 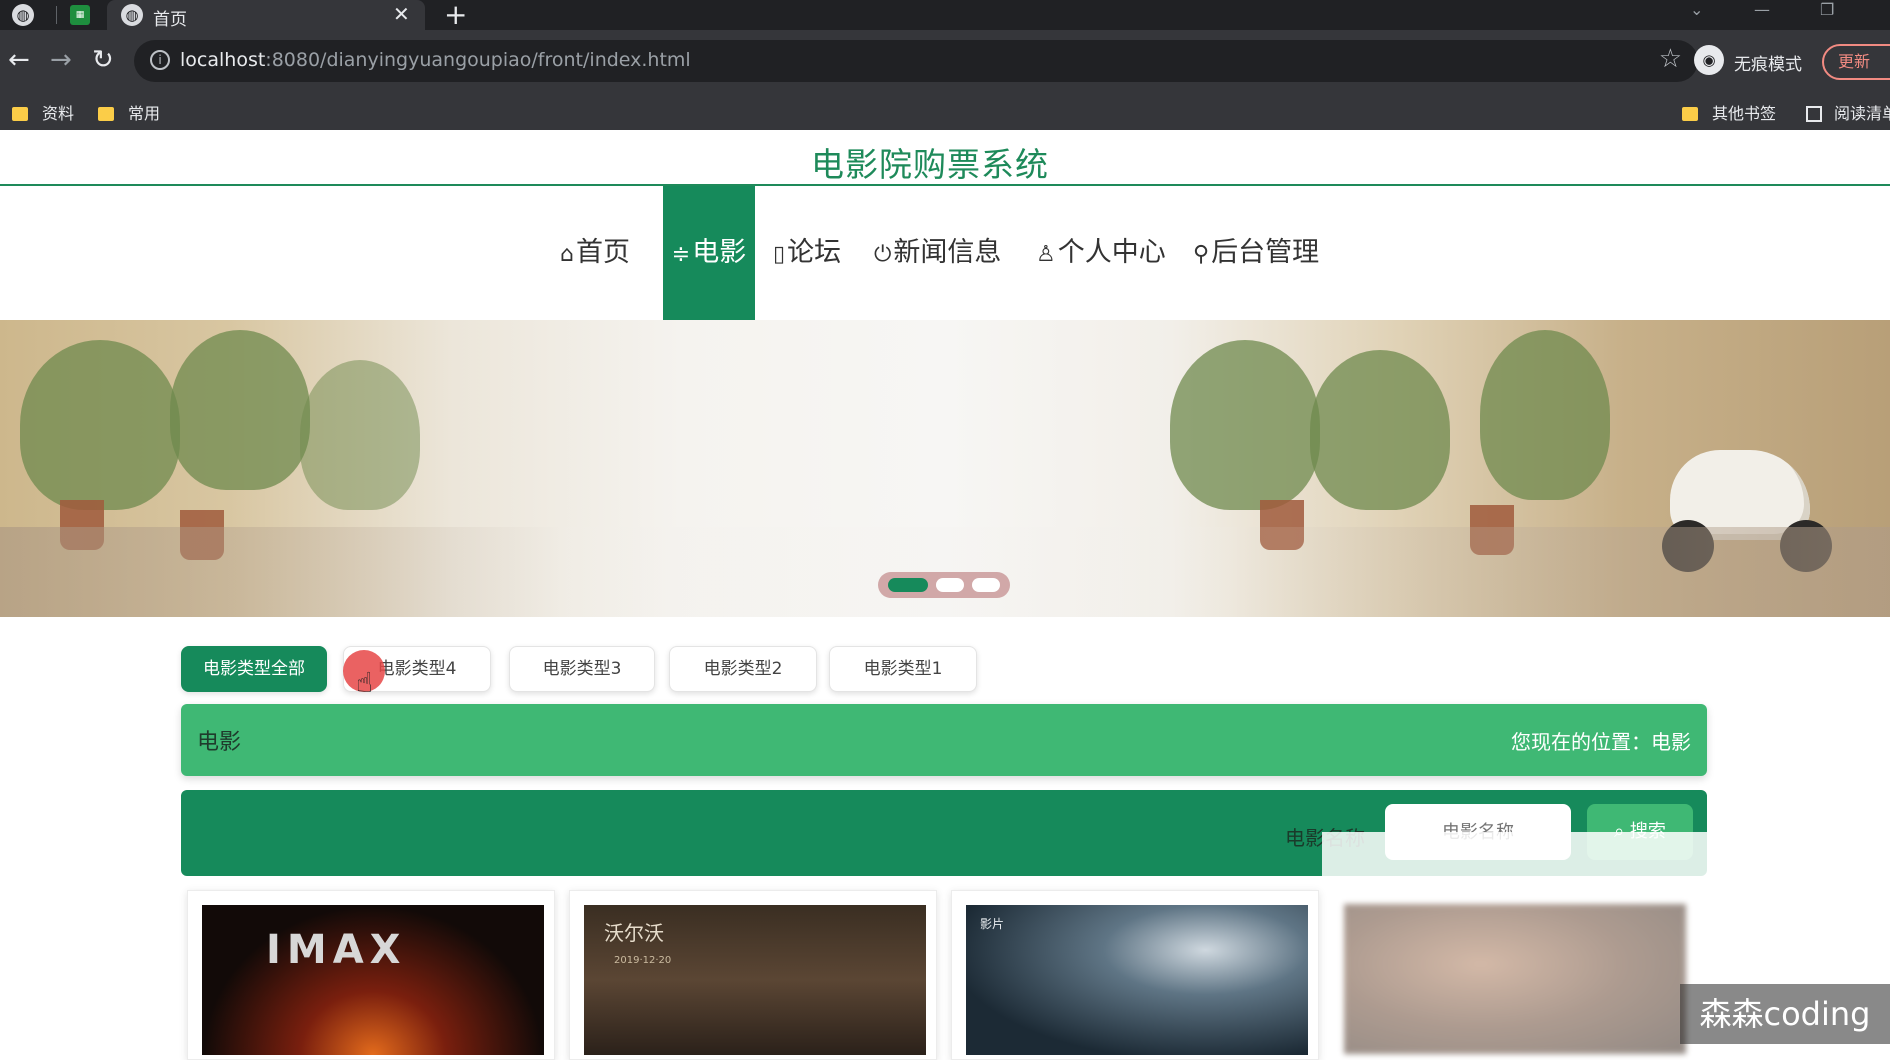 I want to click on tab-separator, so click(x=56, y=15).